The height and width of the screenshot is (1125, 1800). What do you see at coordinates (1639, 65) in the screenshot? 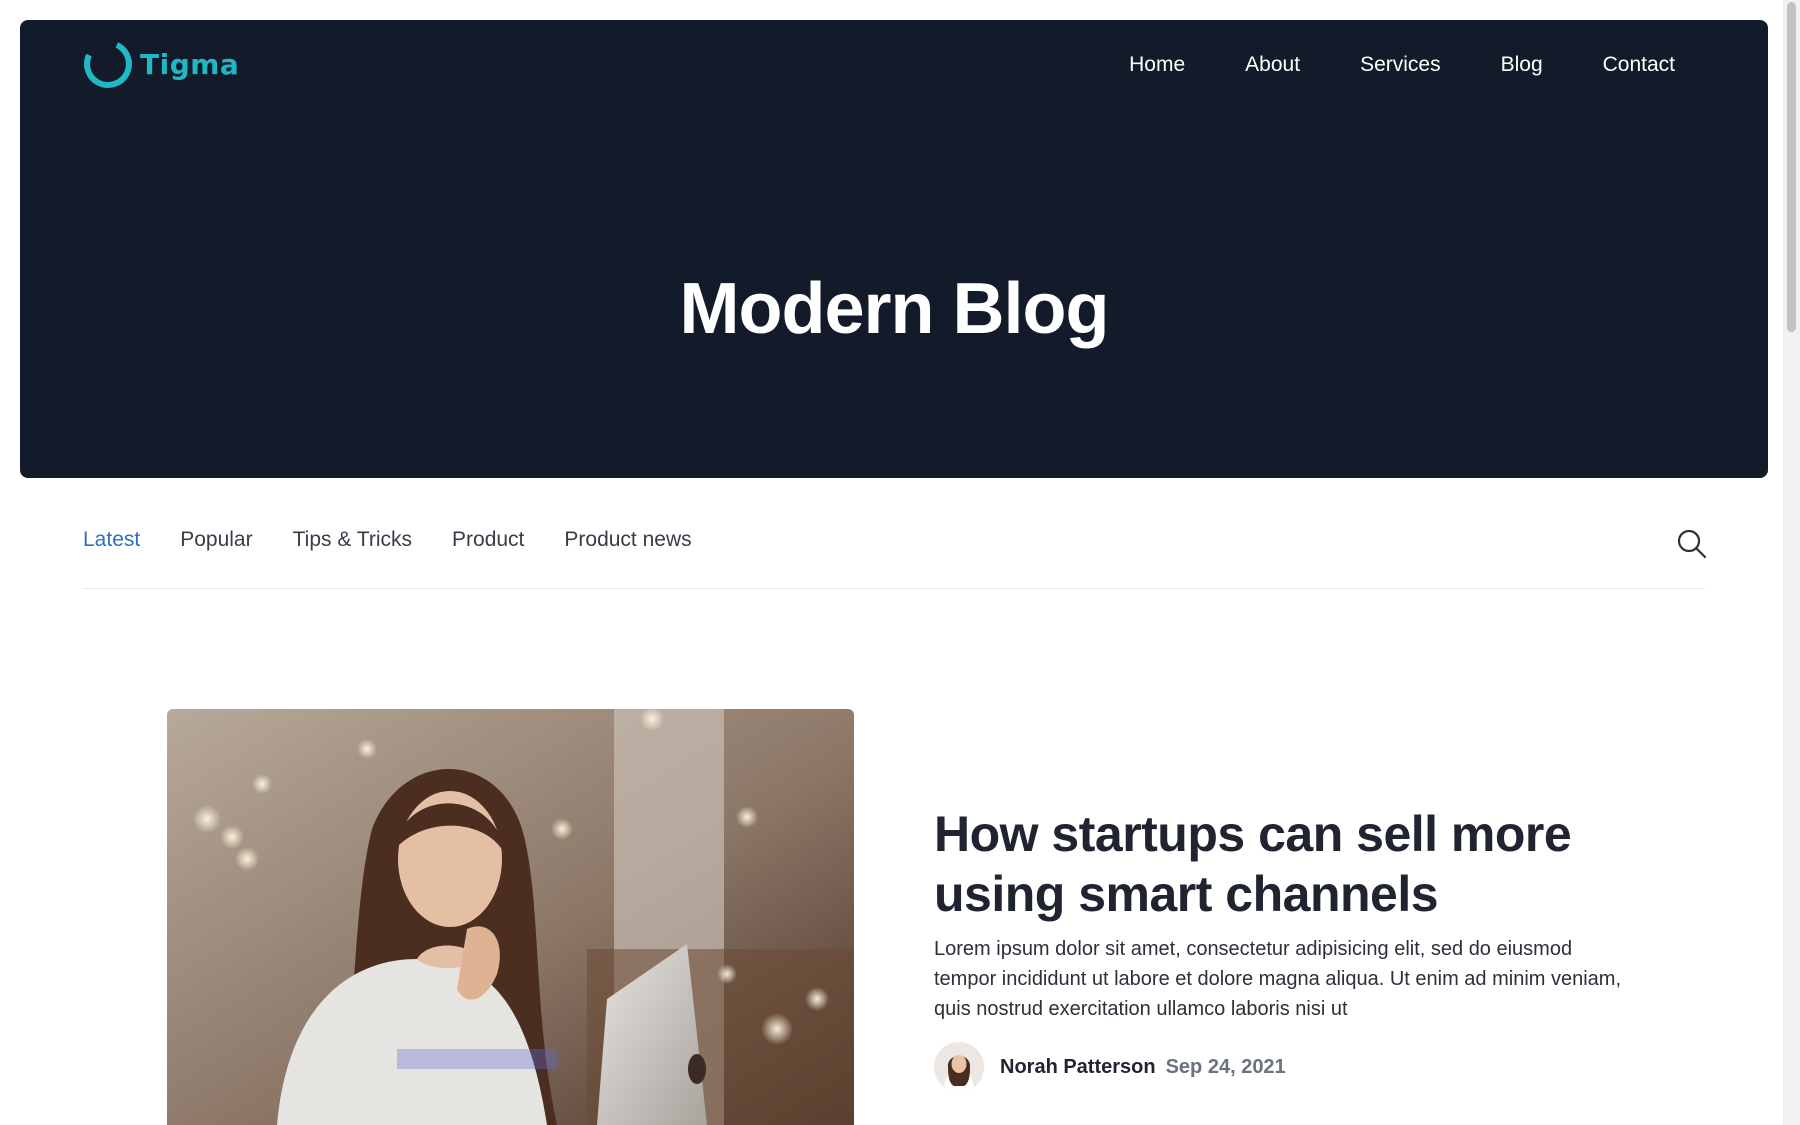
I see `nav-link-contact: Contact` at bounding box center [1639, 65].